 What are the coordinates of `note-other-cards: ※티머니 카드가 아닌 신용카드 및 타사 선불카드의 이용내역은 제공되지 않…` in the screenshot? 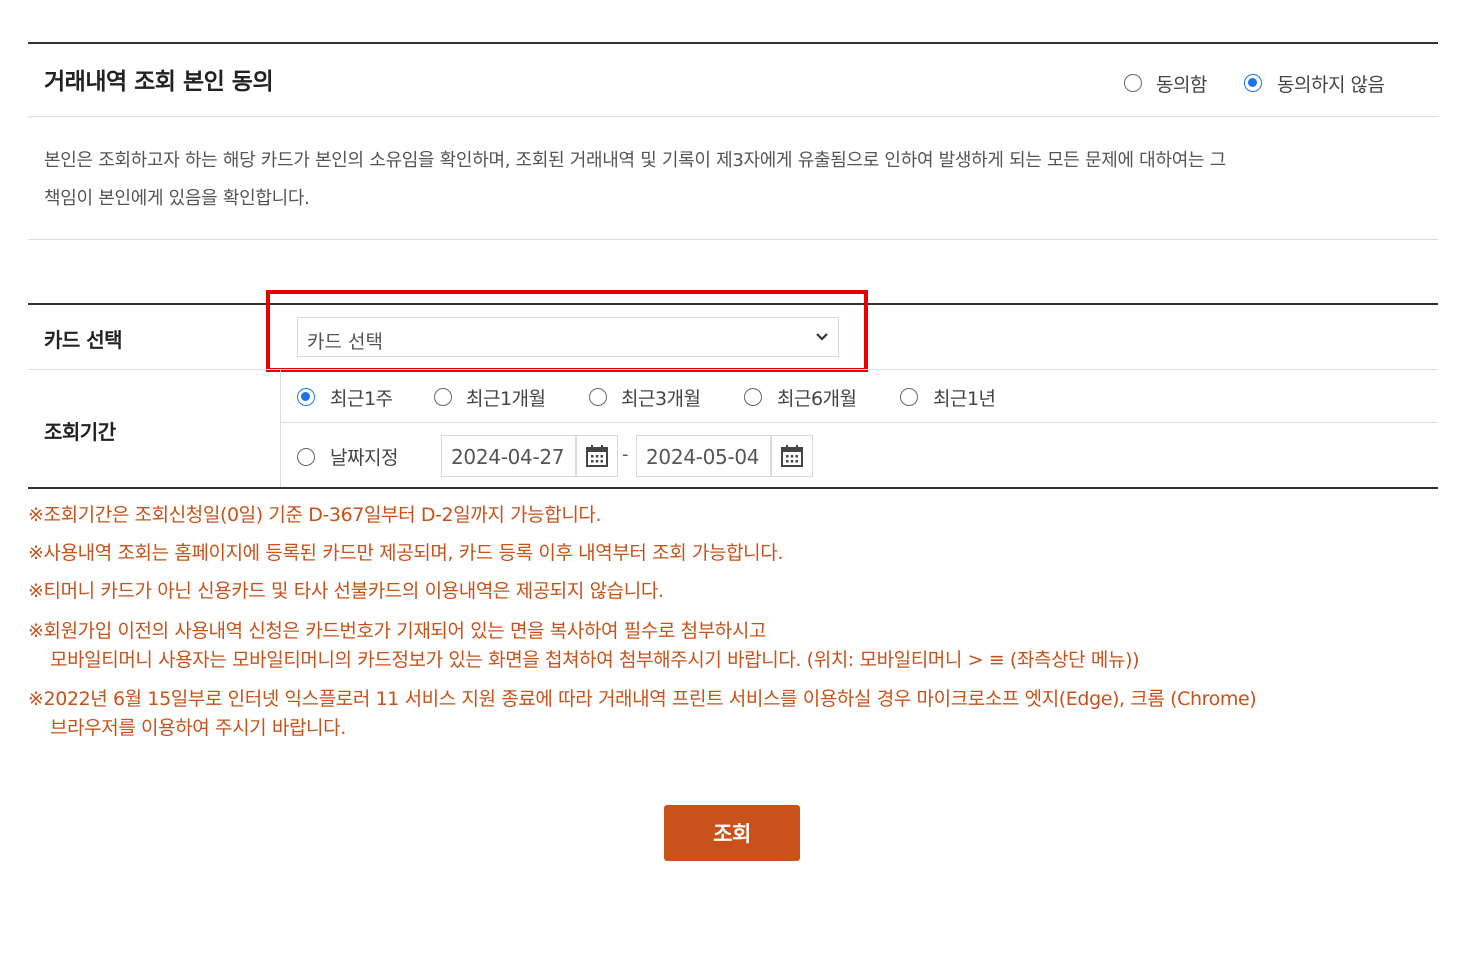 It's located at (346, 591).